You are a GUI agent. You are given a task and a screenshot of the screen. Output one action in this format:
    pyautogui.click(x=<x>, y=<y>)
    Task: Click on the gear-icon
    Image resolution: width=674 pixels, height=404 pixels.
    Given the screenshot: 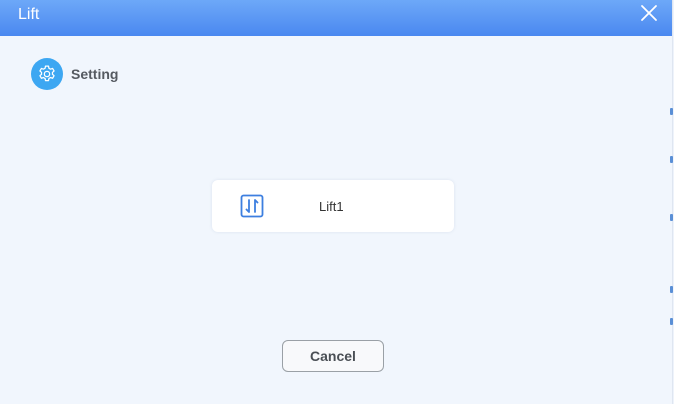 What is the action you would take?
    pyautogui.click(x=47, y=74)
    